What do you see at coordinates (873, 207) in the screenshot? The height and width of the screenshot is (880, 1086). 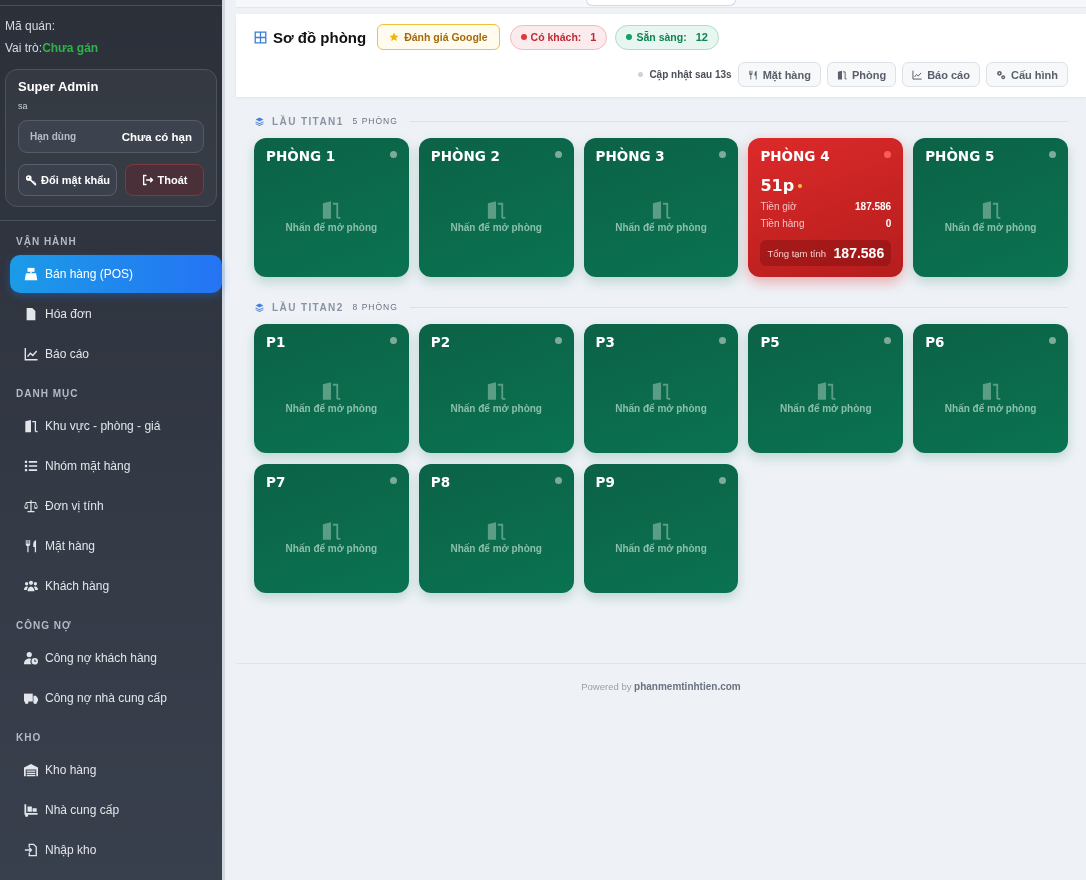 I see `charge-value: 187.586` at bounding box center [873, 207].